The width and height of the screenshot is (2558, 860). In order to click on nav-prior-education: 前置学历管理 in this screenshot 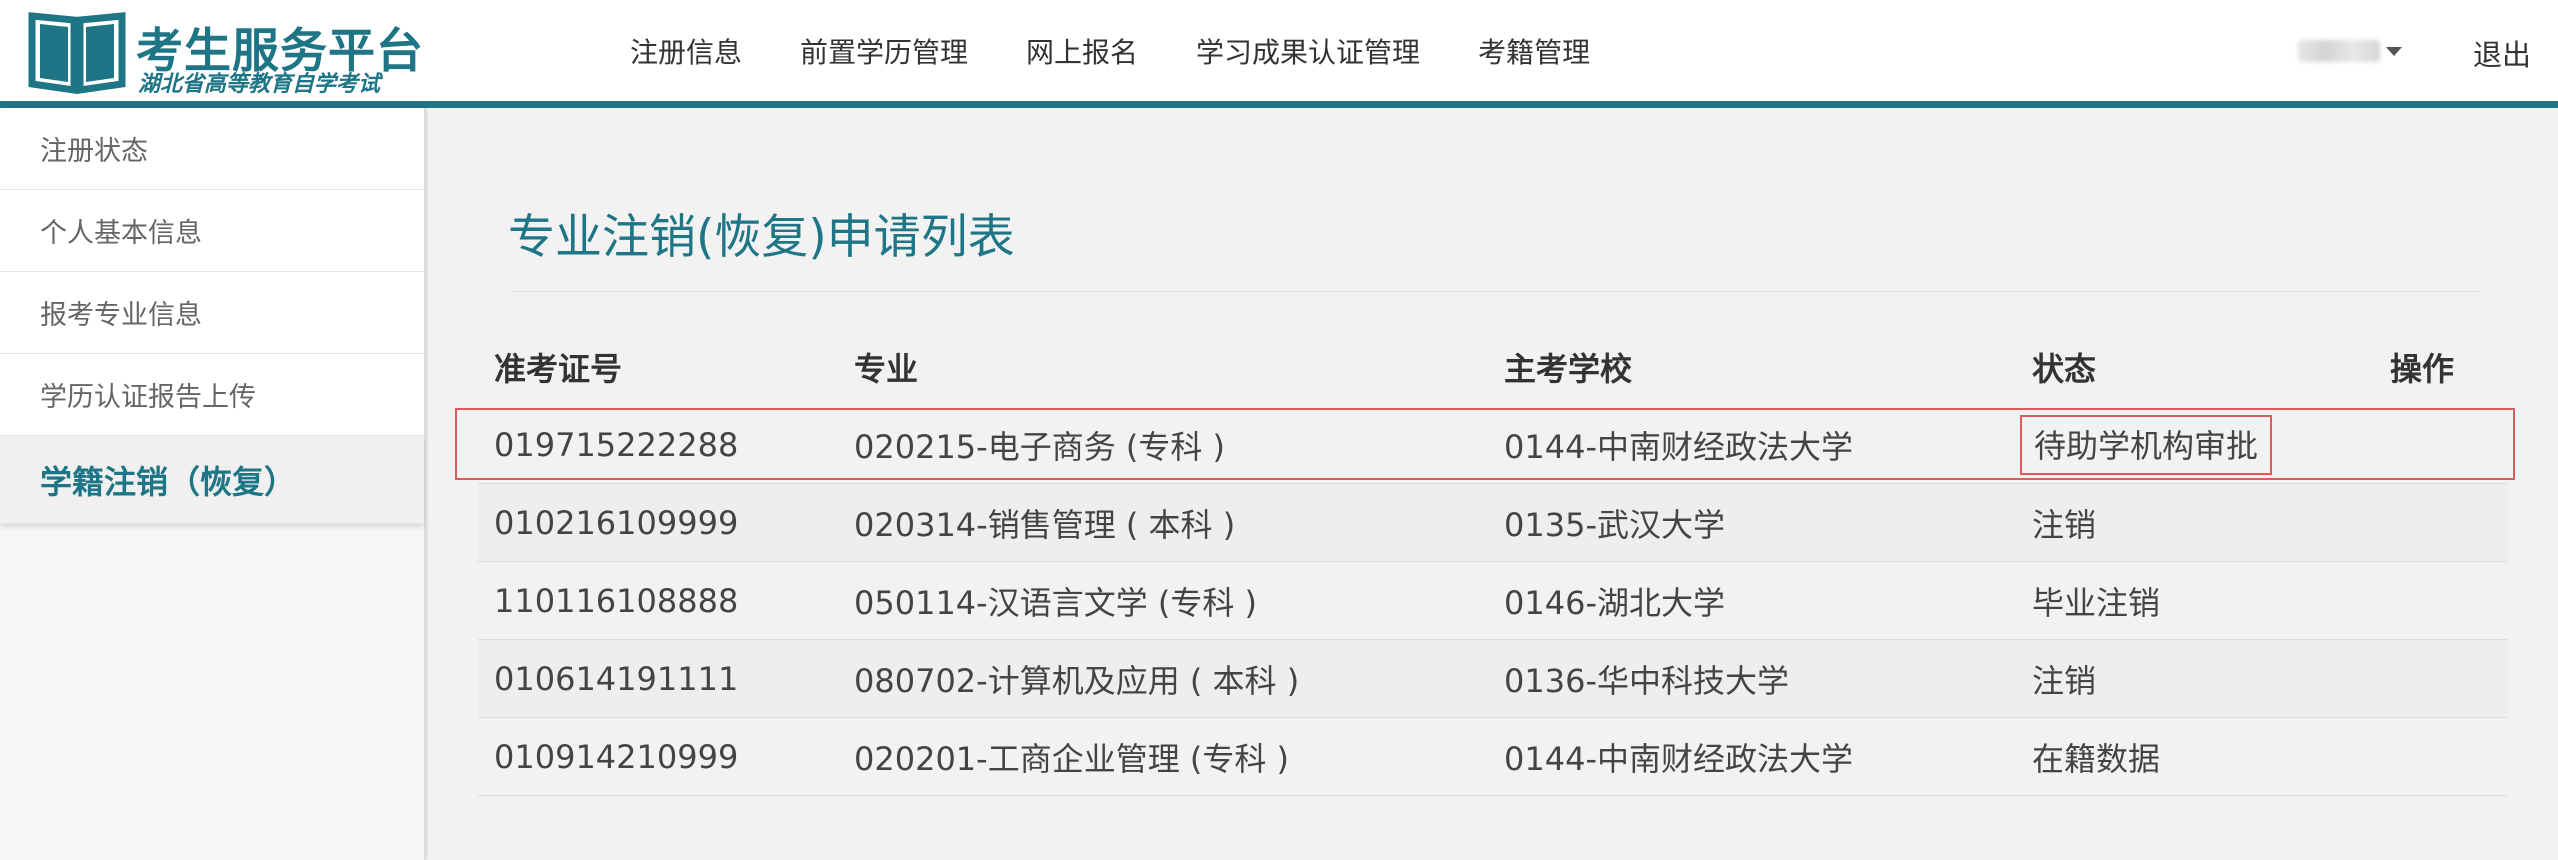, I will do `click(884, 51)`.